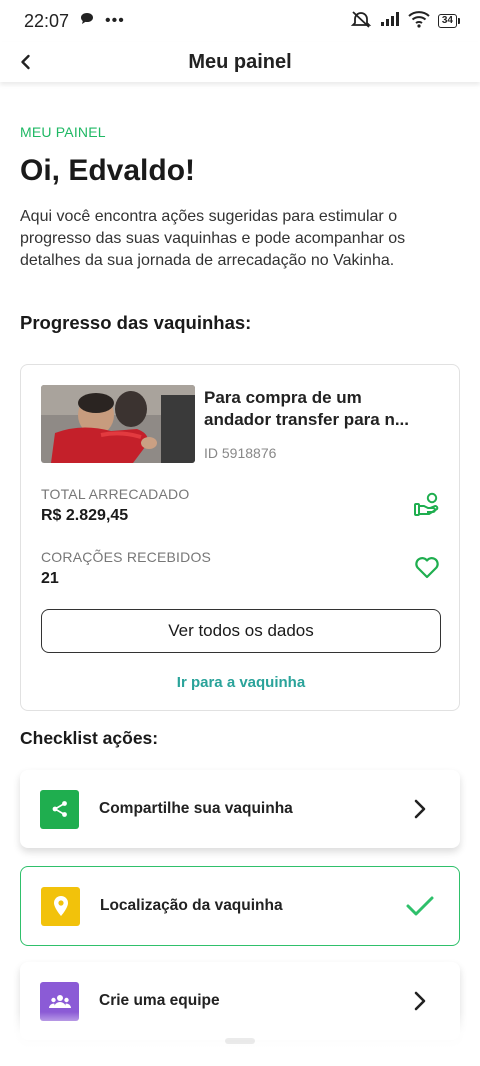 This screenshot has width=480, height=1066. Describe the element at coordinates (115, 20) in the screenshot. I see `more-notifications-icon: •••` at that location.